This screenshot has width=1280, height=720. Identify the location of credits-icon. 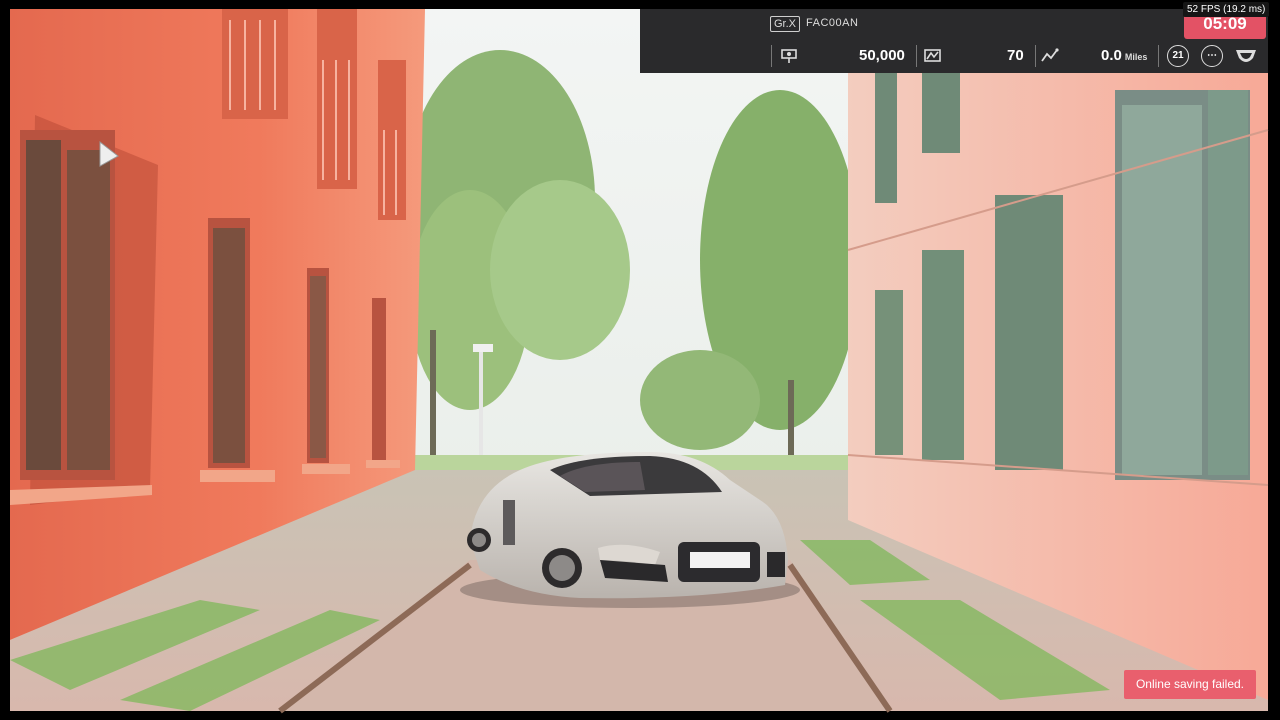
(790, 56).